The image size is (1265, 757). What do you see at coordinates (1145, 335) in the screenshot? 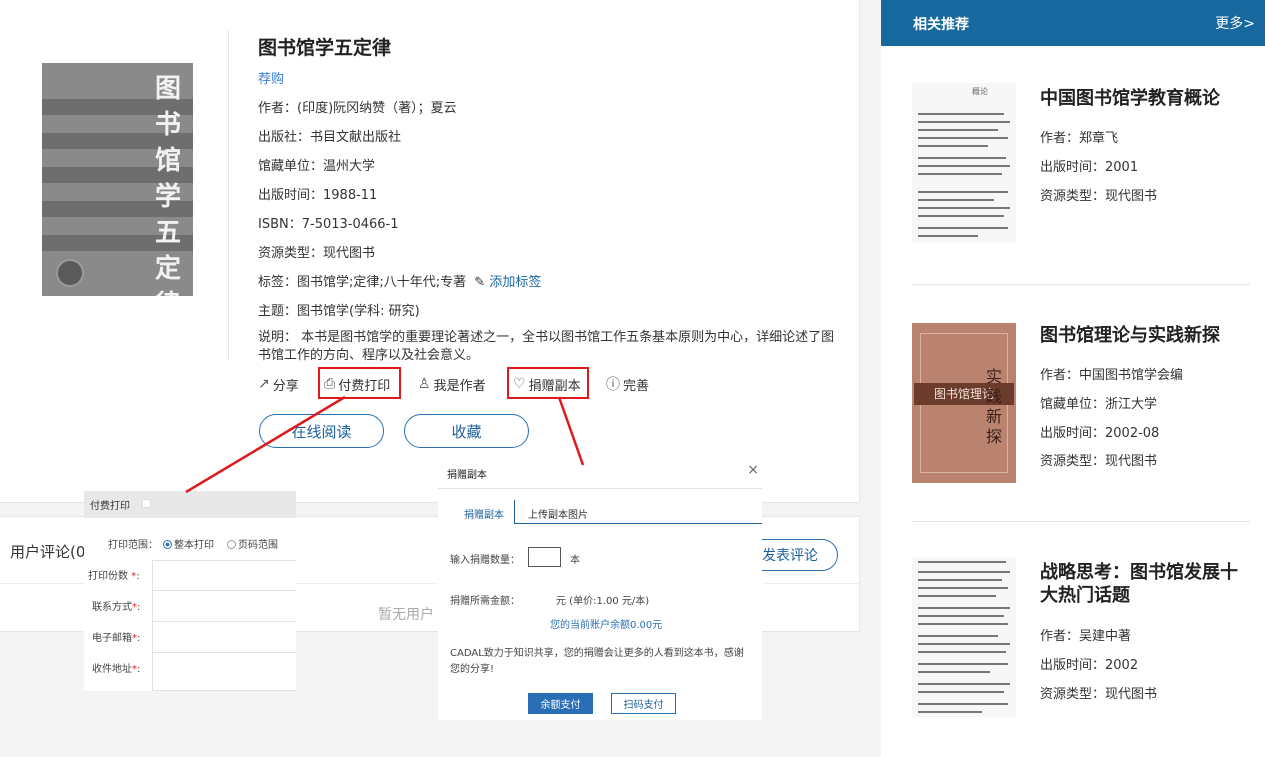
I see `rec-title-2: 图书馆理论与实践新探` at bounding box center [1145, 335].